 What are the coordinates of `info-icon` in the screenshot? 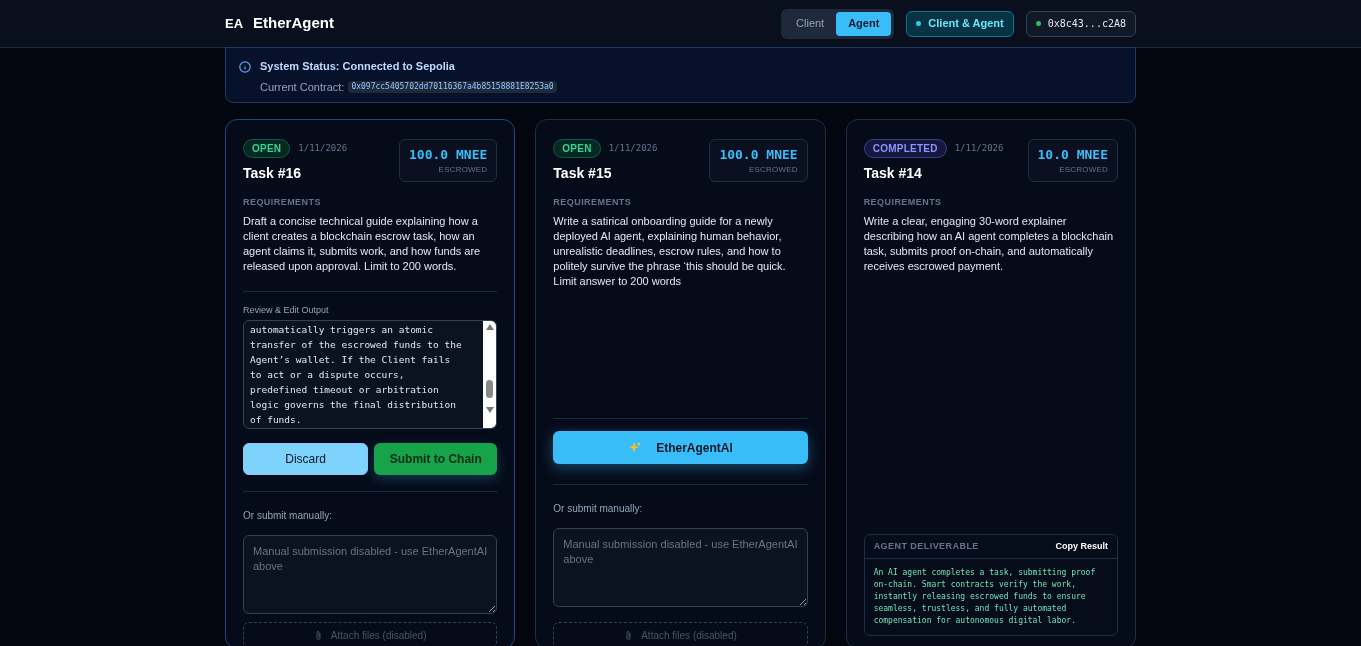 It's located at (245, 67).